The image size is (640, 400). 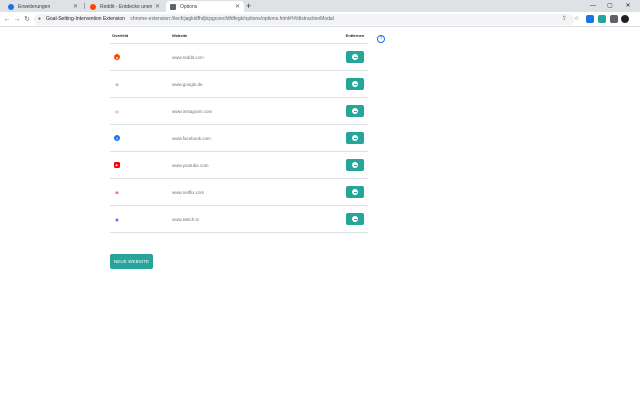 What do you see at coordinates (239, 36) in the screenshot?
I see `table-header: Overfeld Website Entfernen` at bounding box center [239, 36].